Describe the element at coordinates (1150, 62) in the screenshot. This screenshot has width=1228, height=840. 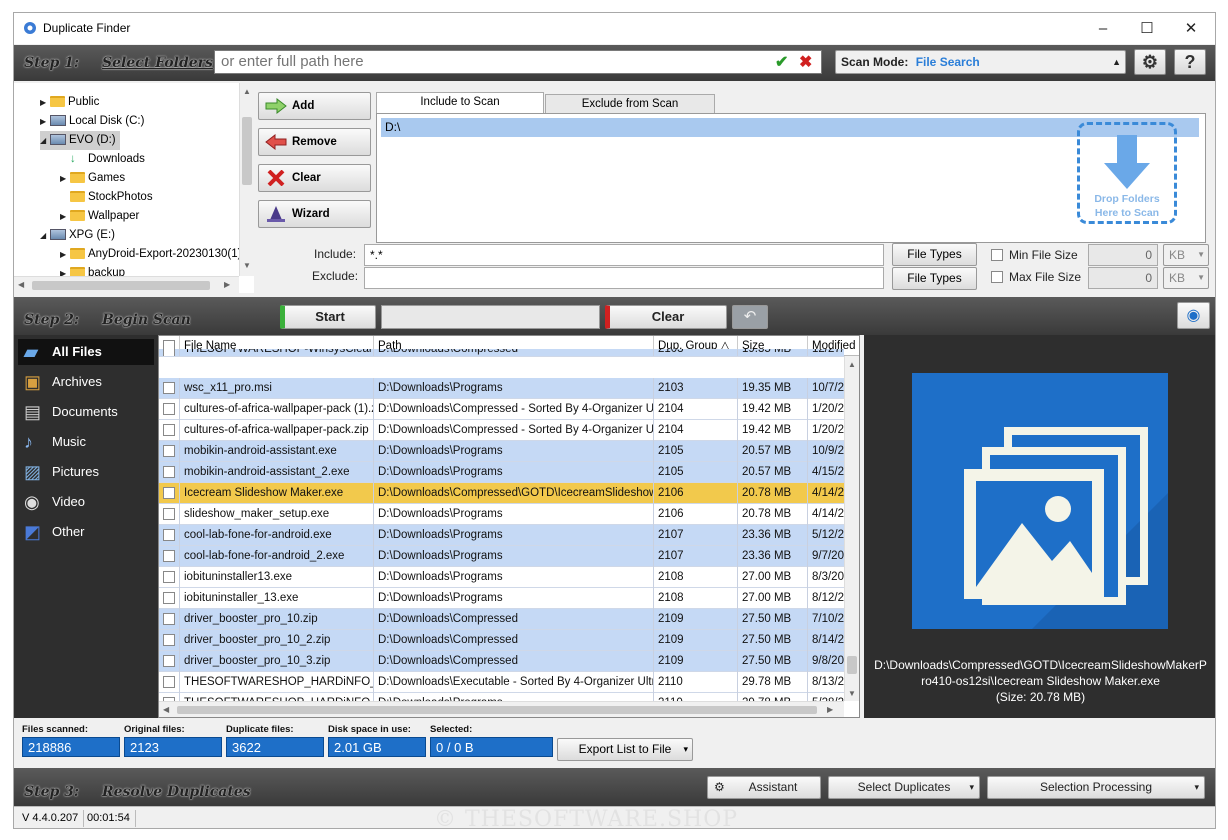
I see `settings-button: ⚙` at that location.